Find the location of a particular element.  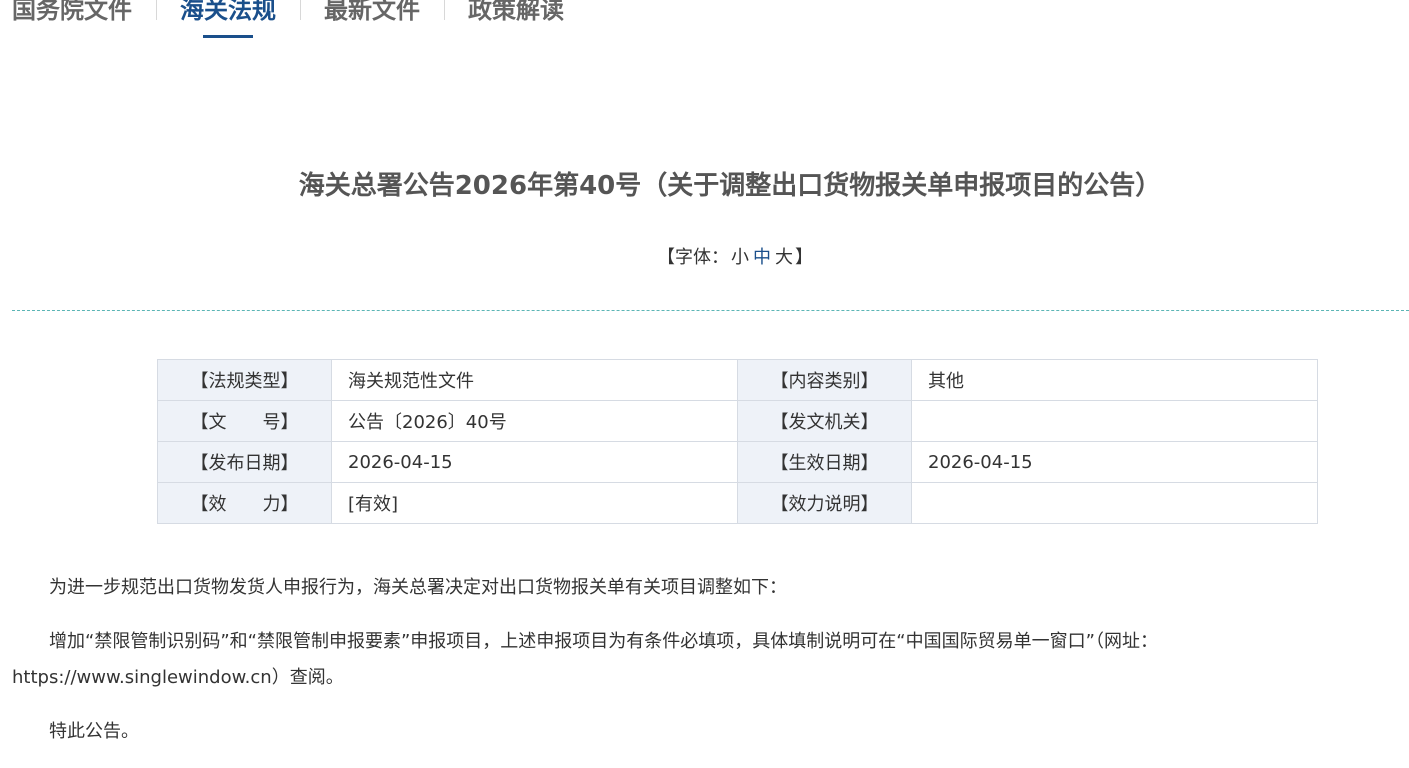

regulation-type-value: 海关规范性文件 is located at coordinates (534, 380).